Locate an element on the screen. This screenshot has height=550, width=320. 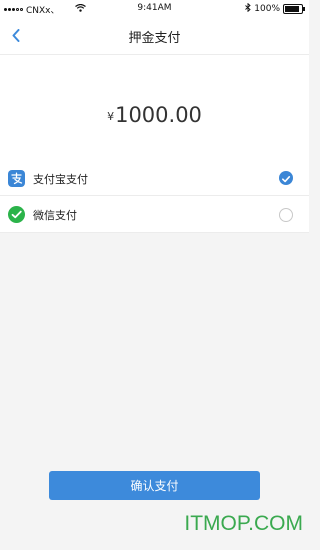
page-title: 押金支付 is located at coordinates (154, 38).